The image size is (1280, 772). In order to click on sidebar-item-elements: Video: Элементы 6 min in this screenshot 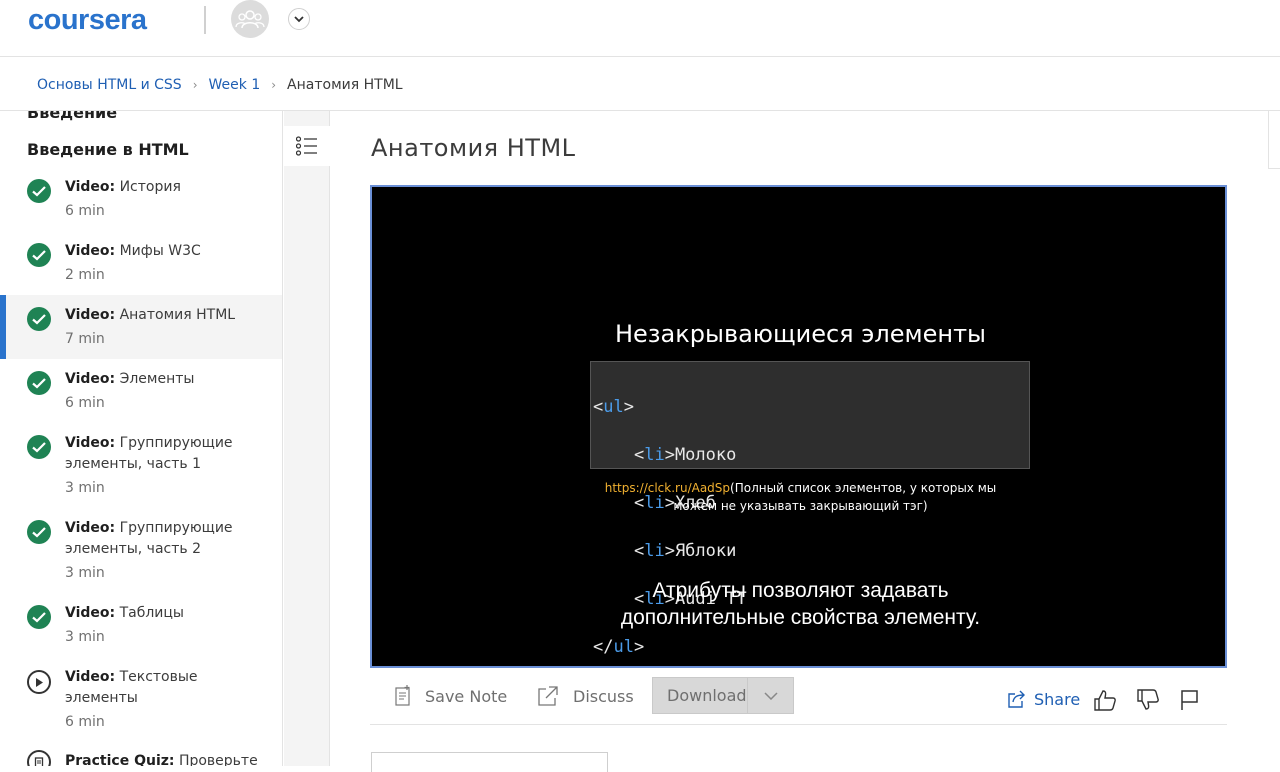, I will do `click(141, 391)`.